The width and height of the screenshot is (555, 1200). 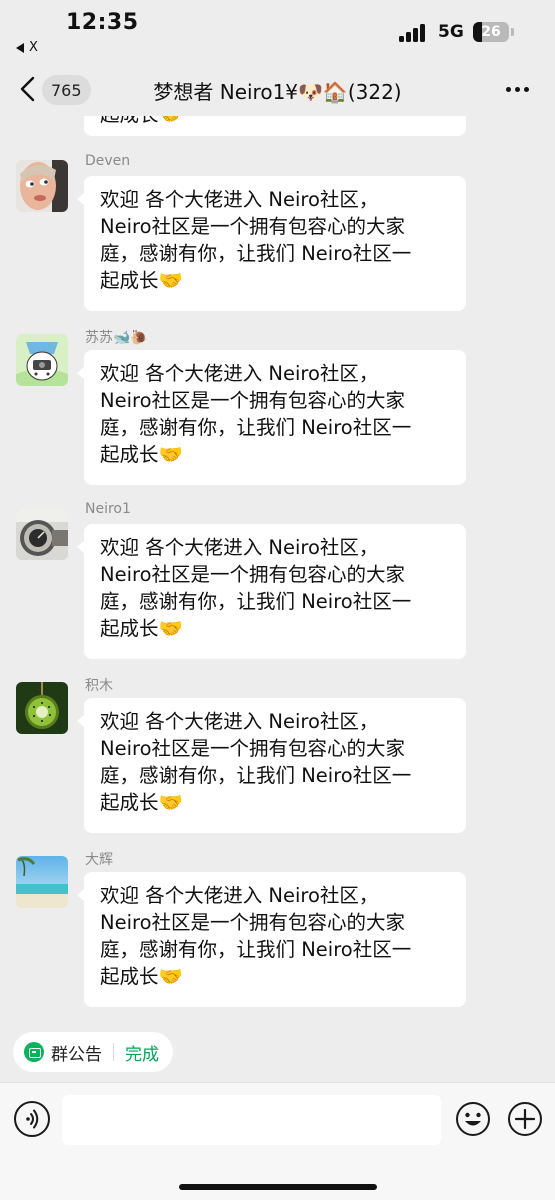 I want to click on sender-name: 大辉, so click(x=99, y=860).